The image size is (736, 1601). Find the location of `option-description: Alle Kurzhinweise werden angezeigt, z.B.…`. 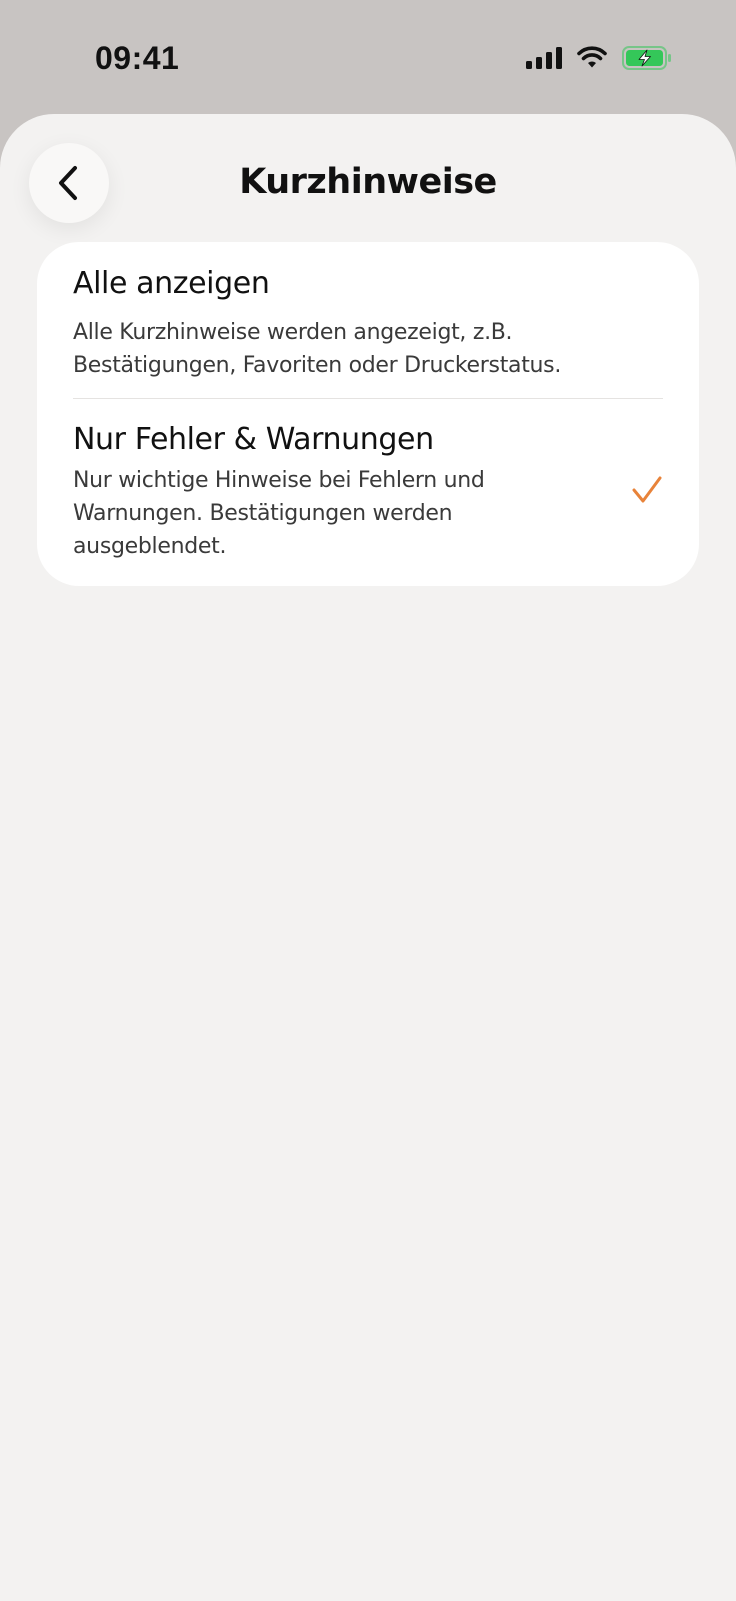

option-description: Alle Kurzhinweise werden angezeigt, z.B.… is located at coordinates (317, 349).